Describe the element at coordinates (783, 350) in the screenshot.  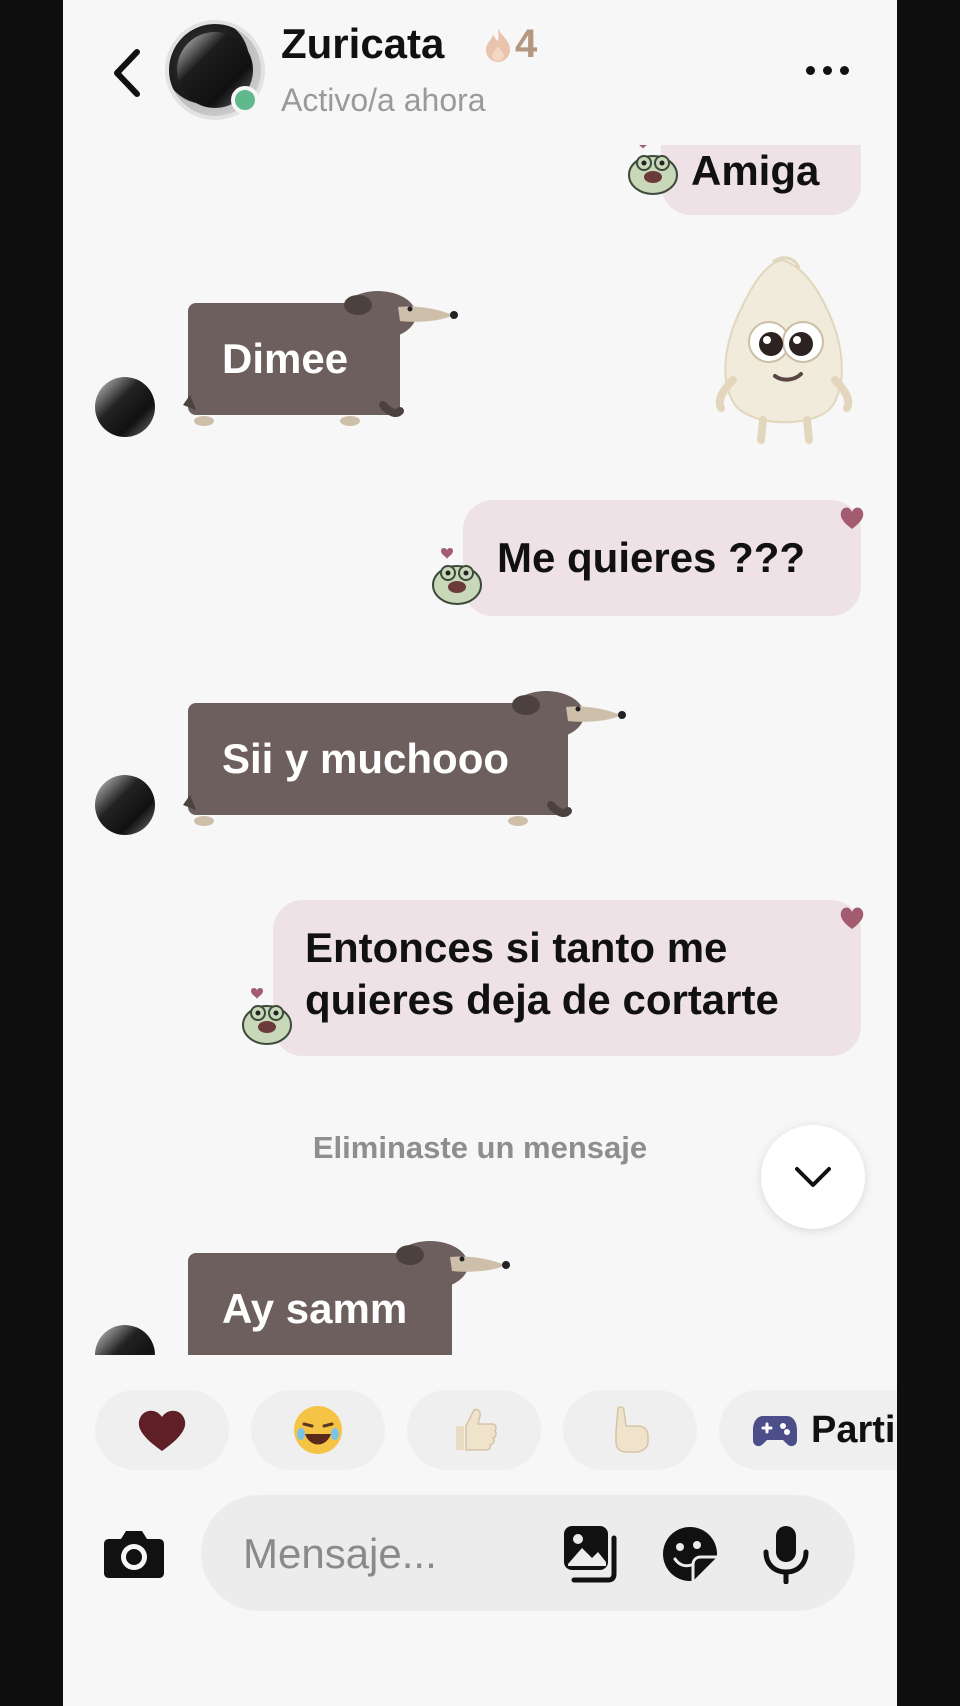
I see `potato-sticker-icon` at that location.